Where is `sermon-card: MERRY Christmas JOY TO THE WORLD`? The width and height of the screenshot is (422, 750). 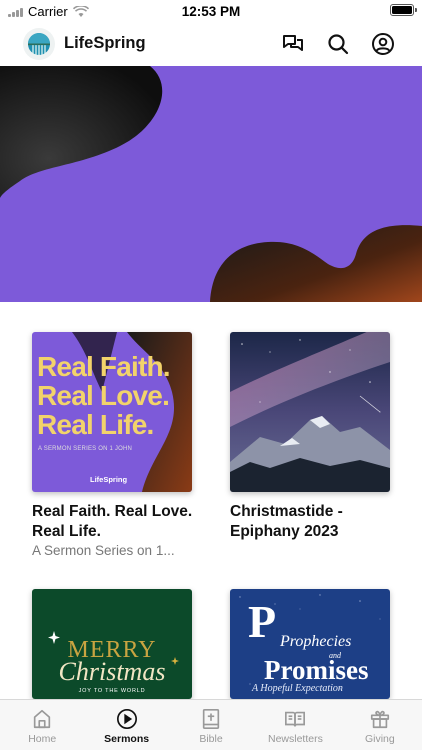 sermon-card: MERRY Christmas JOY TO THE WORLD is located at coordinates (112, 644).